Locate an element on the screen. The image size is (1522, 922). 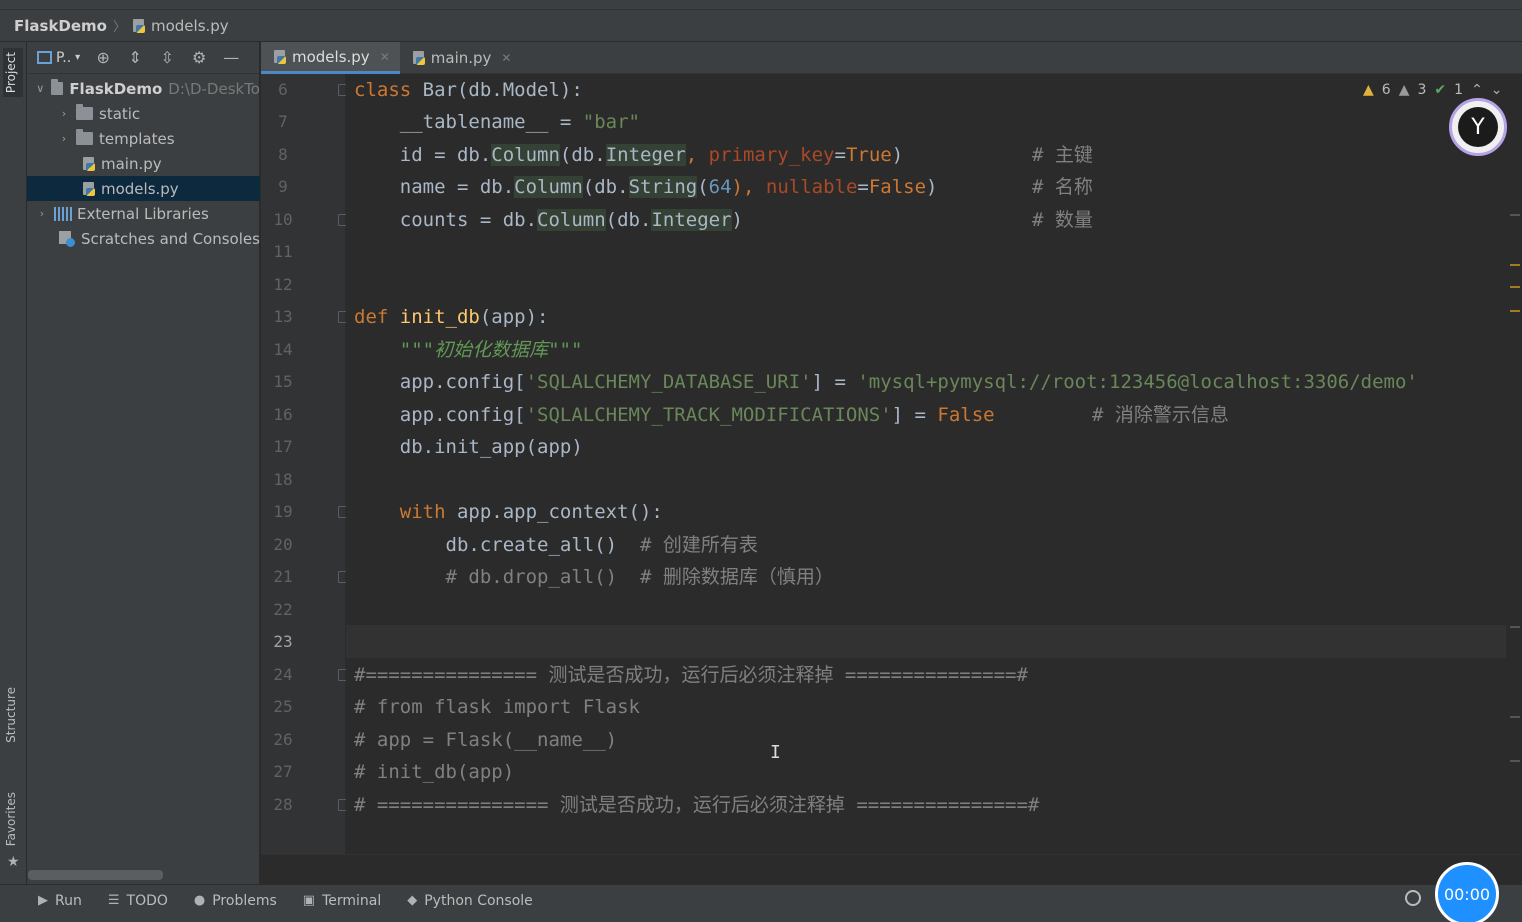
tree-item-static: › static is located at coordinates (143, 113).